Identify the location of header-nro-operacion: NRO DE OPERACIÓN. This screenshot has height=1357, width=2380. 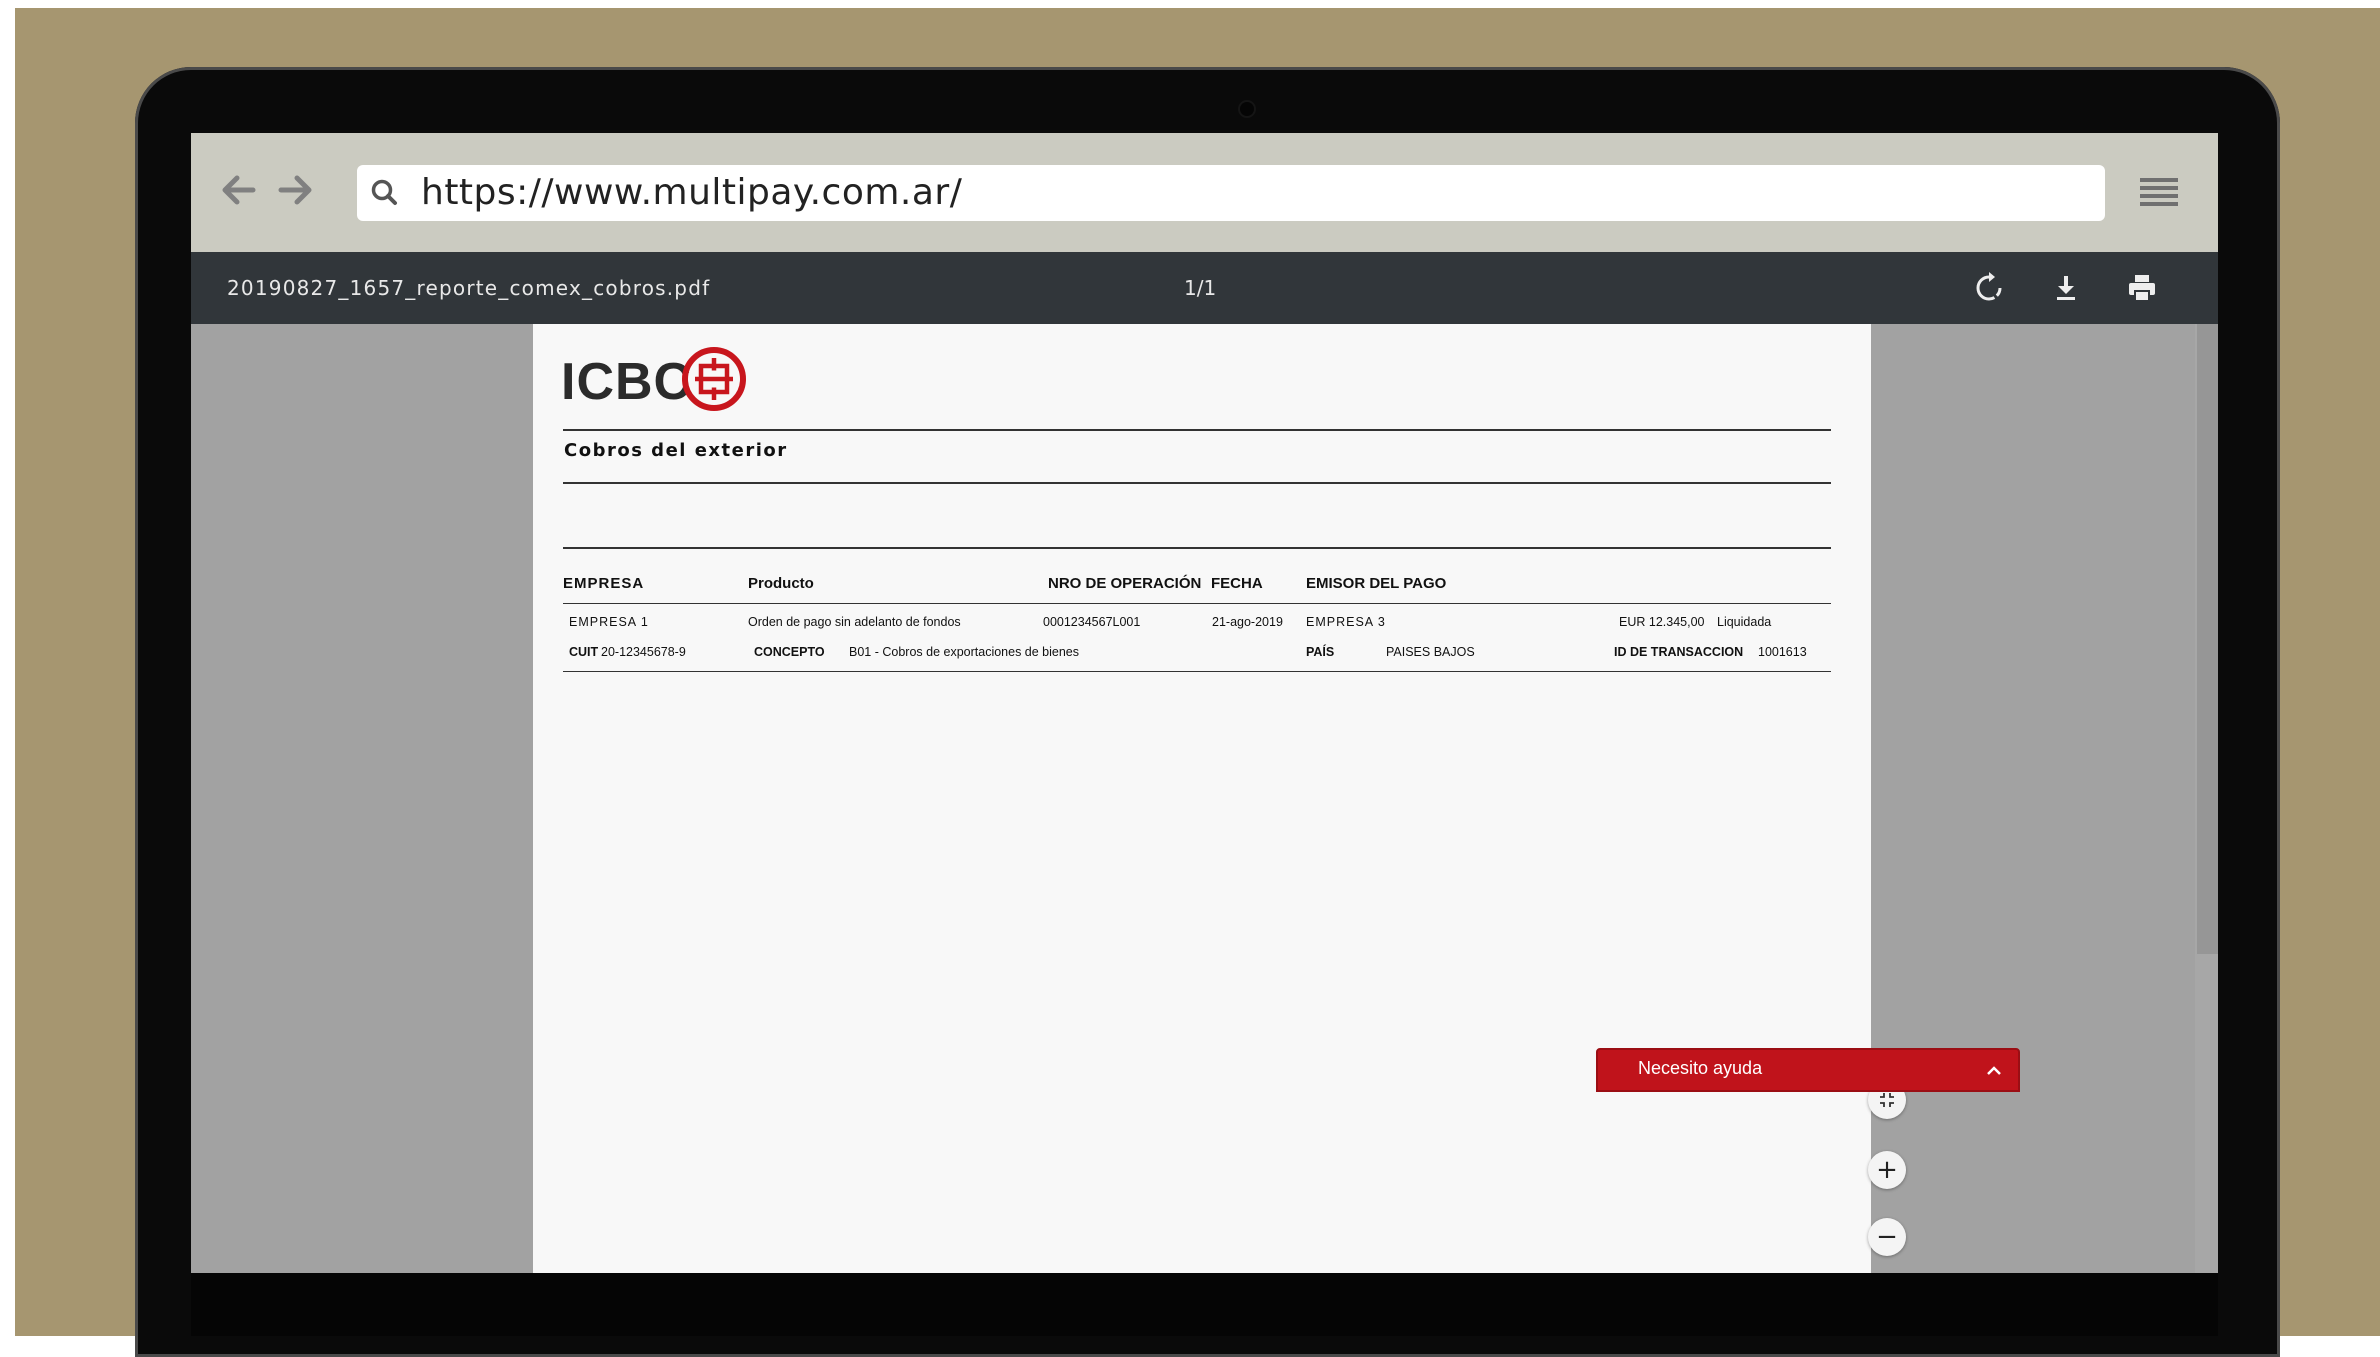
(1125, 583).